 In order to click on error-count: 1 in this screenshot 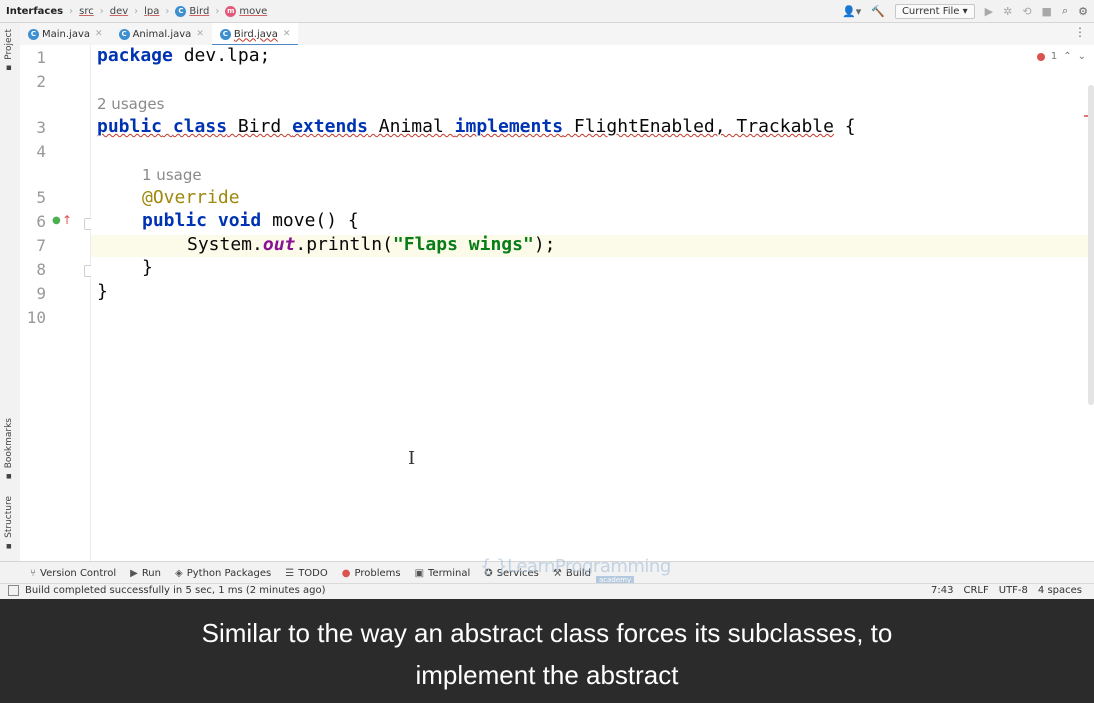, I will do `click(1054, 56)`.